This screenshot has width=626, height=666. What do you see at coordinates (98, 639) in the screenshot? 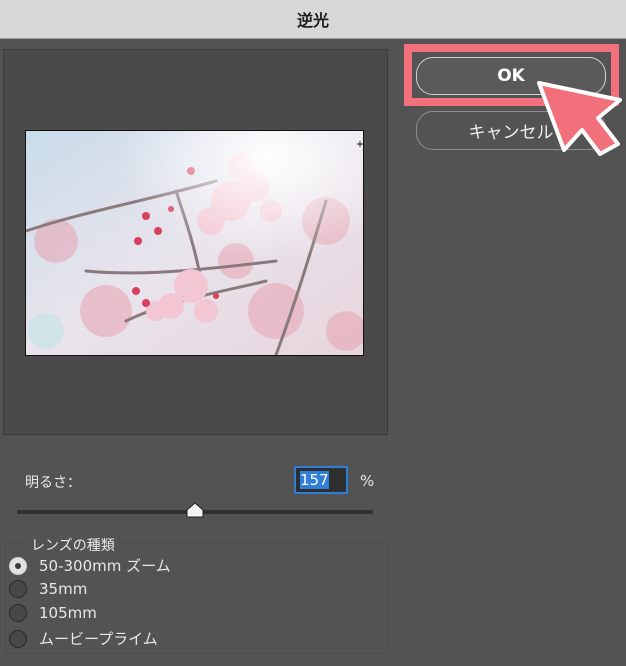
I see `lens-option-label: ムービープライム` at bounding box center [98, 639].